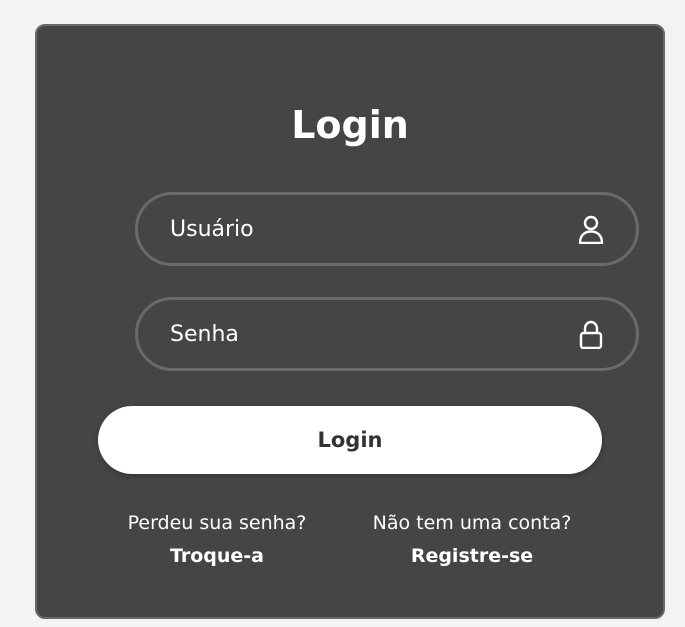  What do you see at coordinates (350, 125) in the screenshot?
I see `login-title: Login` at bounding box center [350, 125].